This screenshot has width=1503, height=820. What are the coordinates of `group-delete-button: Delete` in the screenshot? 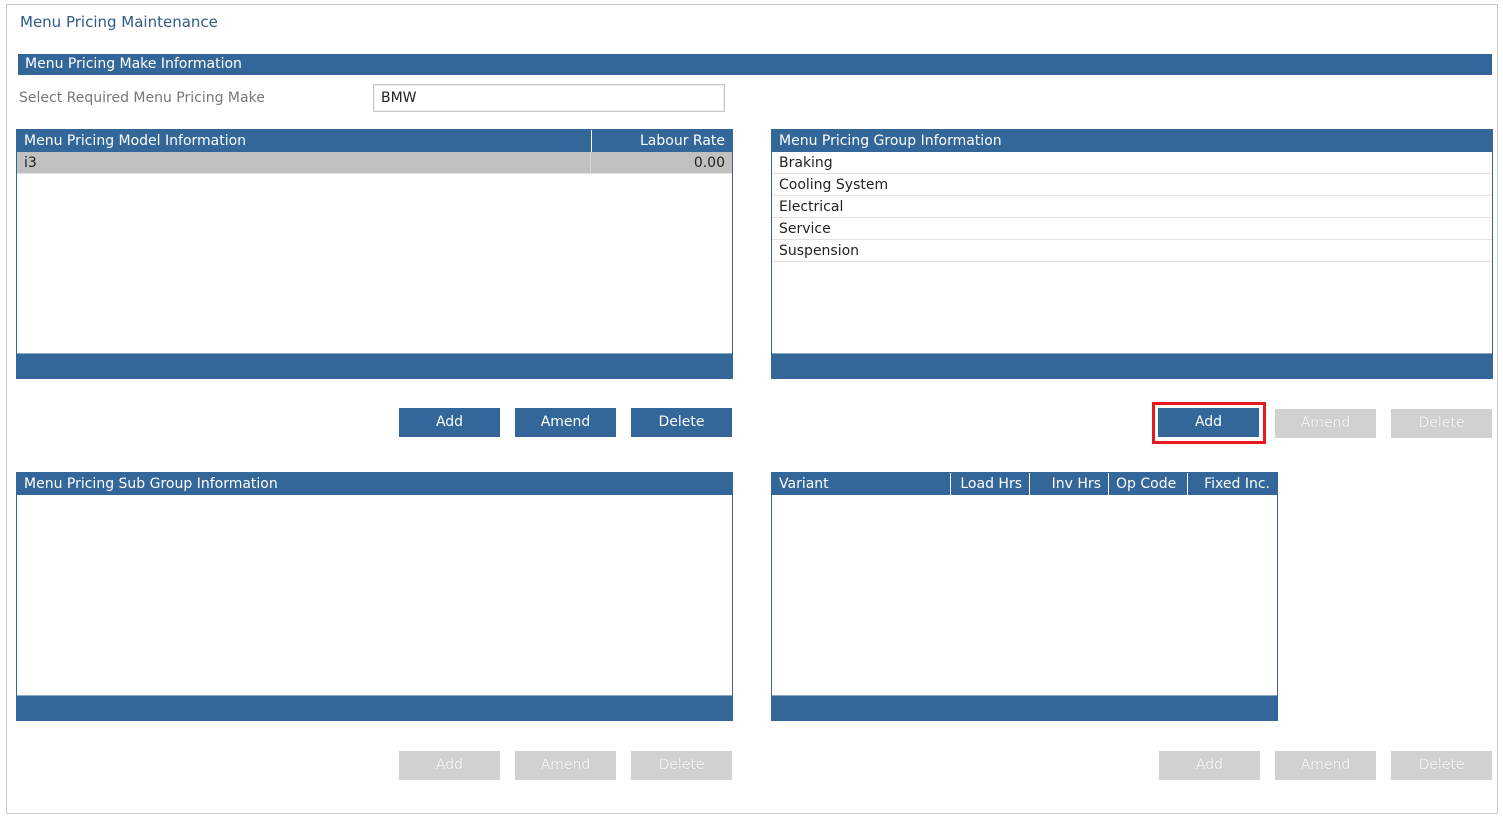 It's located at (1441, 423).